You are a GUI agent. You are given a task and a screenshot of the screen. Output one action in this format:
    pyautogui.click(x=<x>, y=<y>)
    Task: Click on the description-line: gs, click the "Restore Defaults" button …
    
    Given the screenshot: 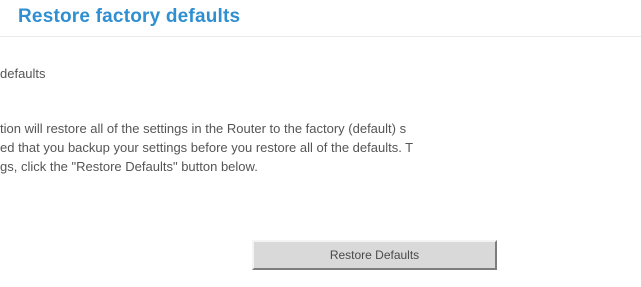 What is the action you would take?
    pyautogui.click(x=129, y=166)
    